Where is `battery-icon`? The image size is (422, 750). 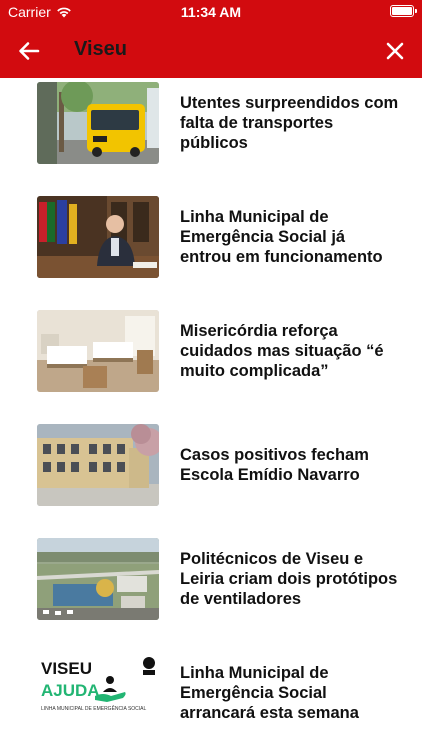 battery-icon is located at coordinates (403, 11).